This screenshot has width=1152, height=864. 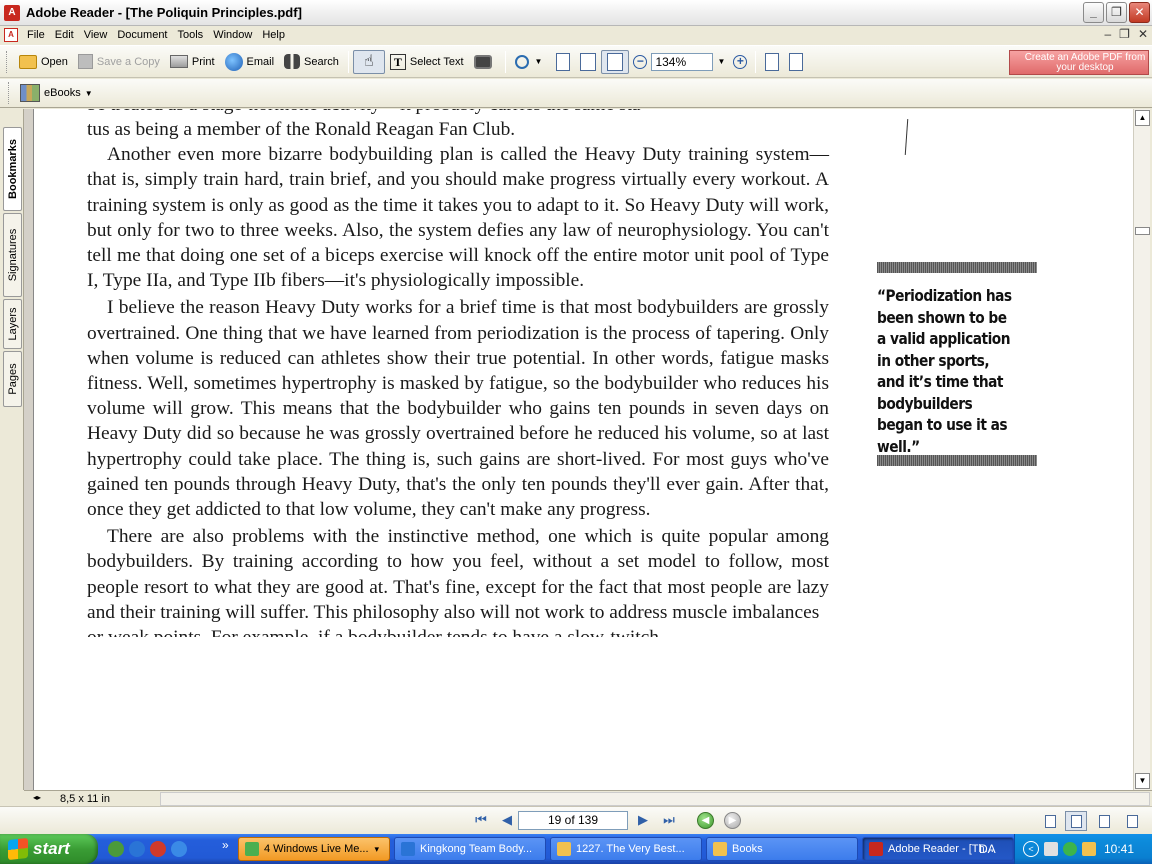 What do you see at coordinates (36, 35) in the screenshot?
I see `menu-file: File` at bounding box center [36, 35].